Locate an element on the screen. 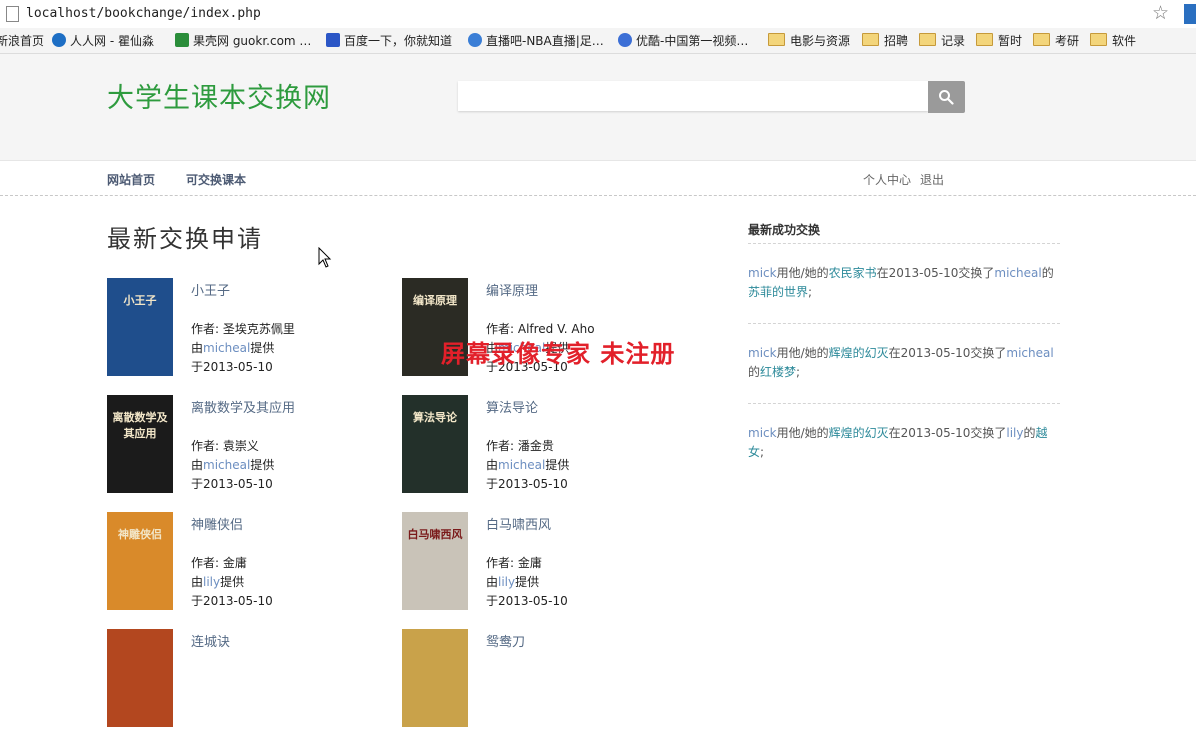  bookmark-baidu: 百度一下，你就知道 is located at coordinates (389, 40).